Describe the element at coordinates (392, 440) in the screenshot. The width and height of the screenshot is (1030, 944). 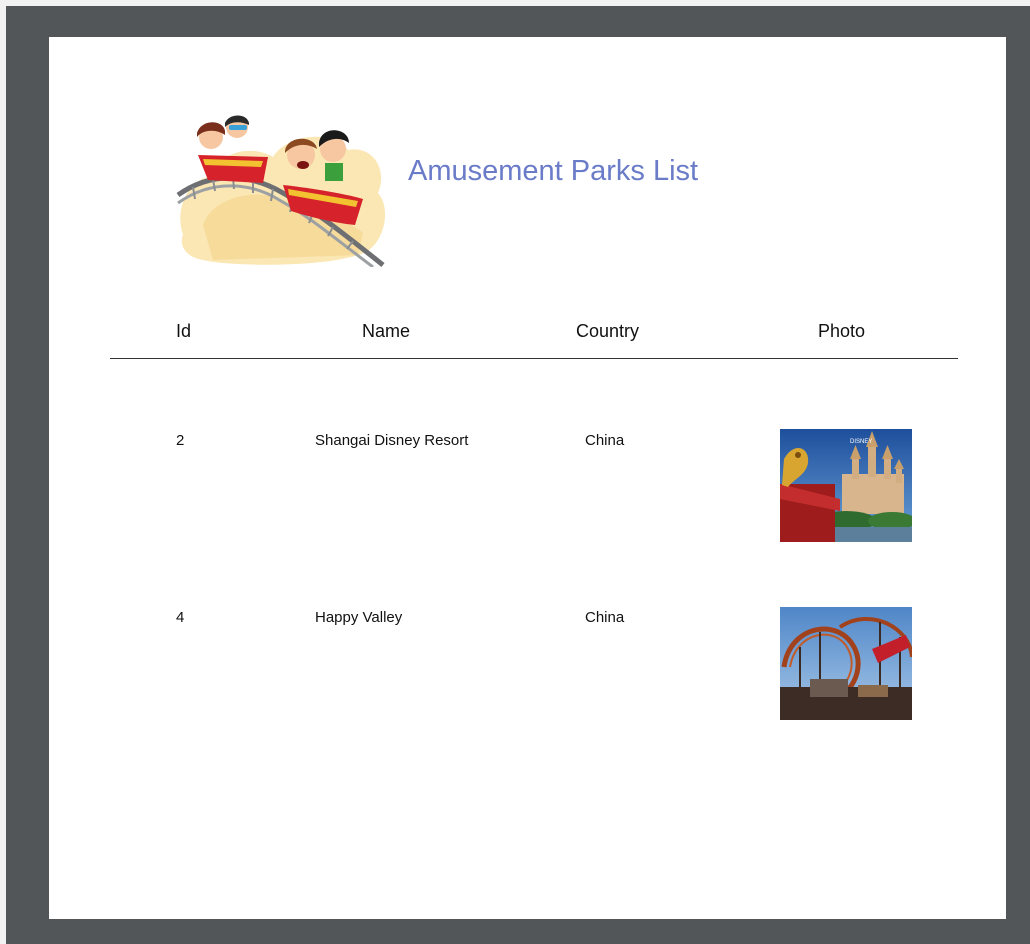
I see `cell-name: Shangai Disney Resort` at that location.